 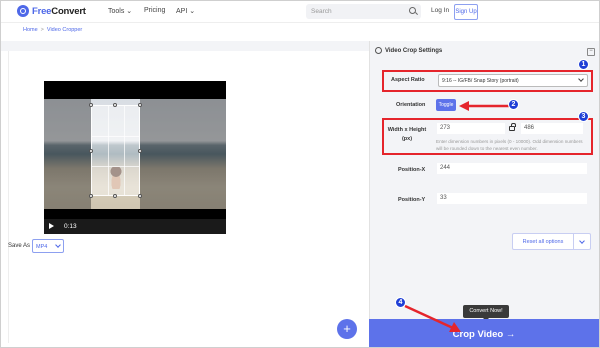 I want to click on breadcrumb-home: Home, so click(x=30, y=30).